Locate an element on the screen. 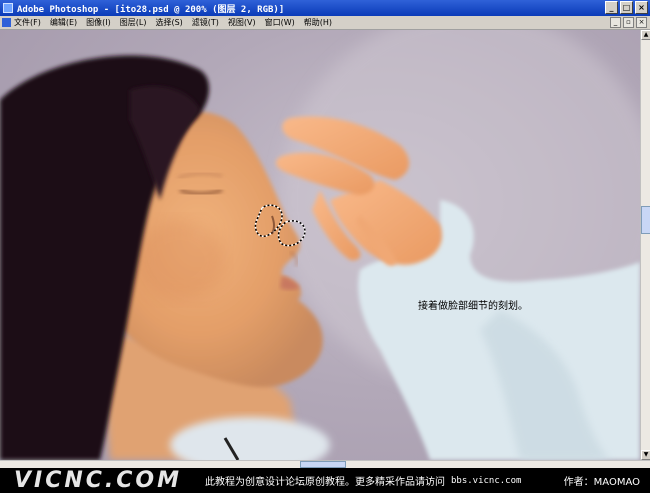 The image size is (650, 493). minimize-button: _ is located at coordinates (611, 7).